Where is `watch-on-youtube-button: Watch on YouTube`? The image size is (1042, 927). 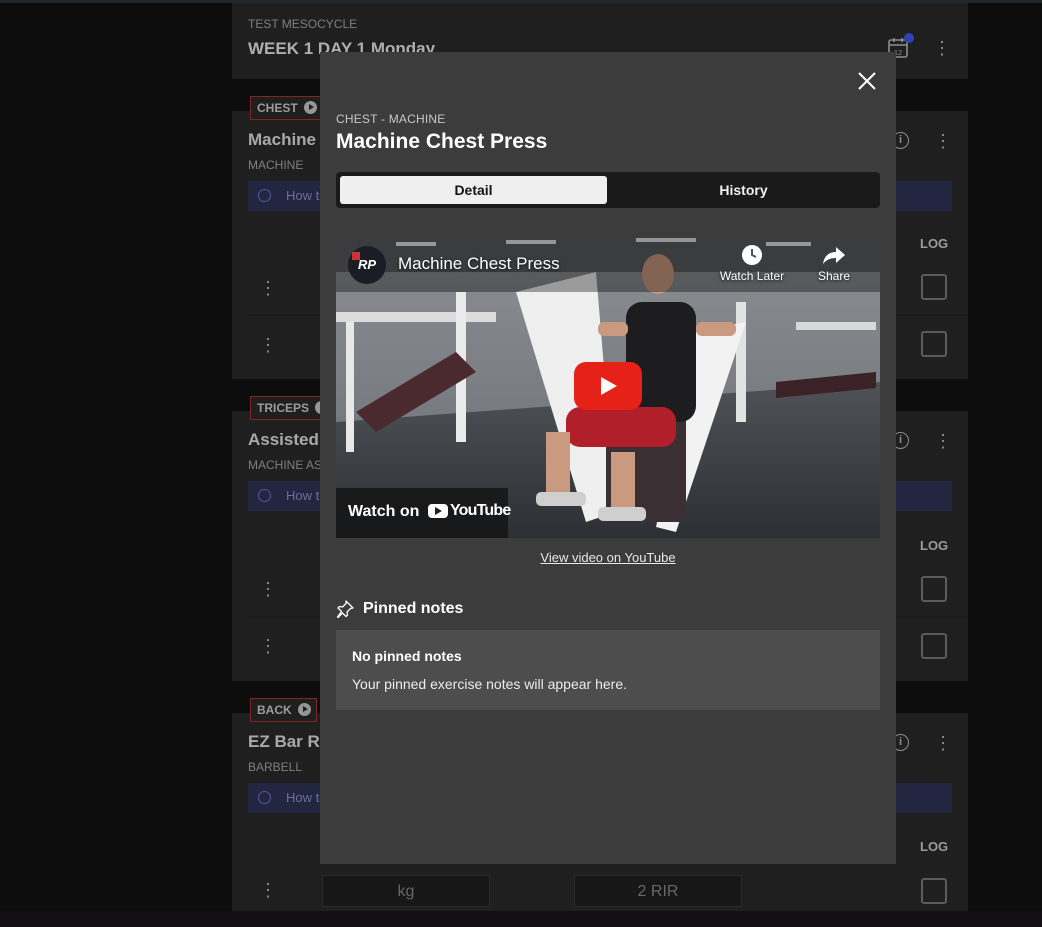
watch-on-youtube-button: Watch on YouTube is located at coordinates (423, 513).